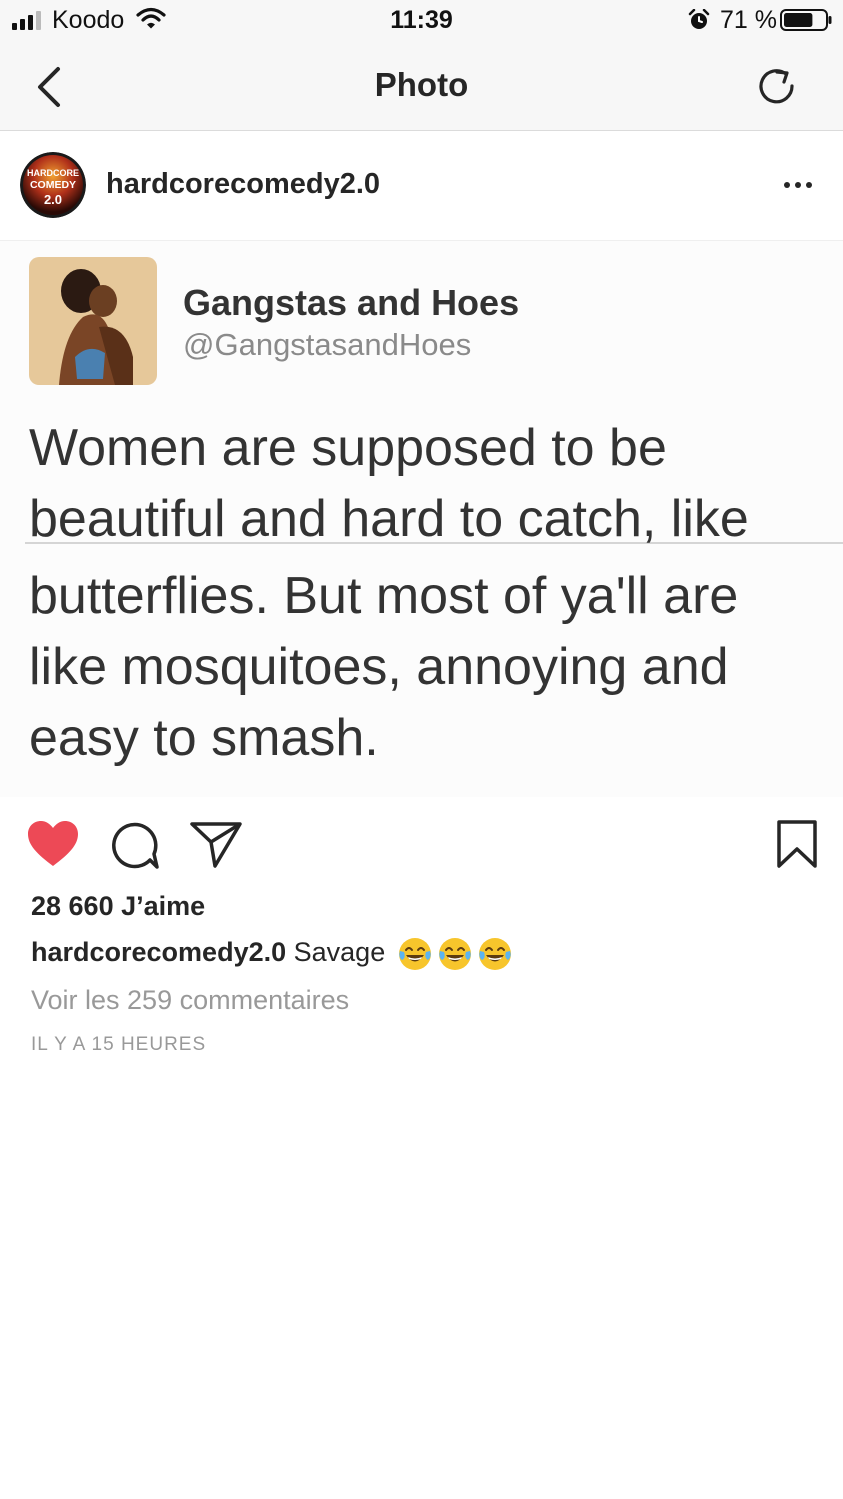  I want to click on svg-text: 2.0, so click(53, 199).